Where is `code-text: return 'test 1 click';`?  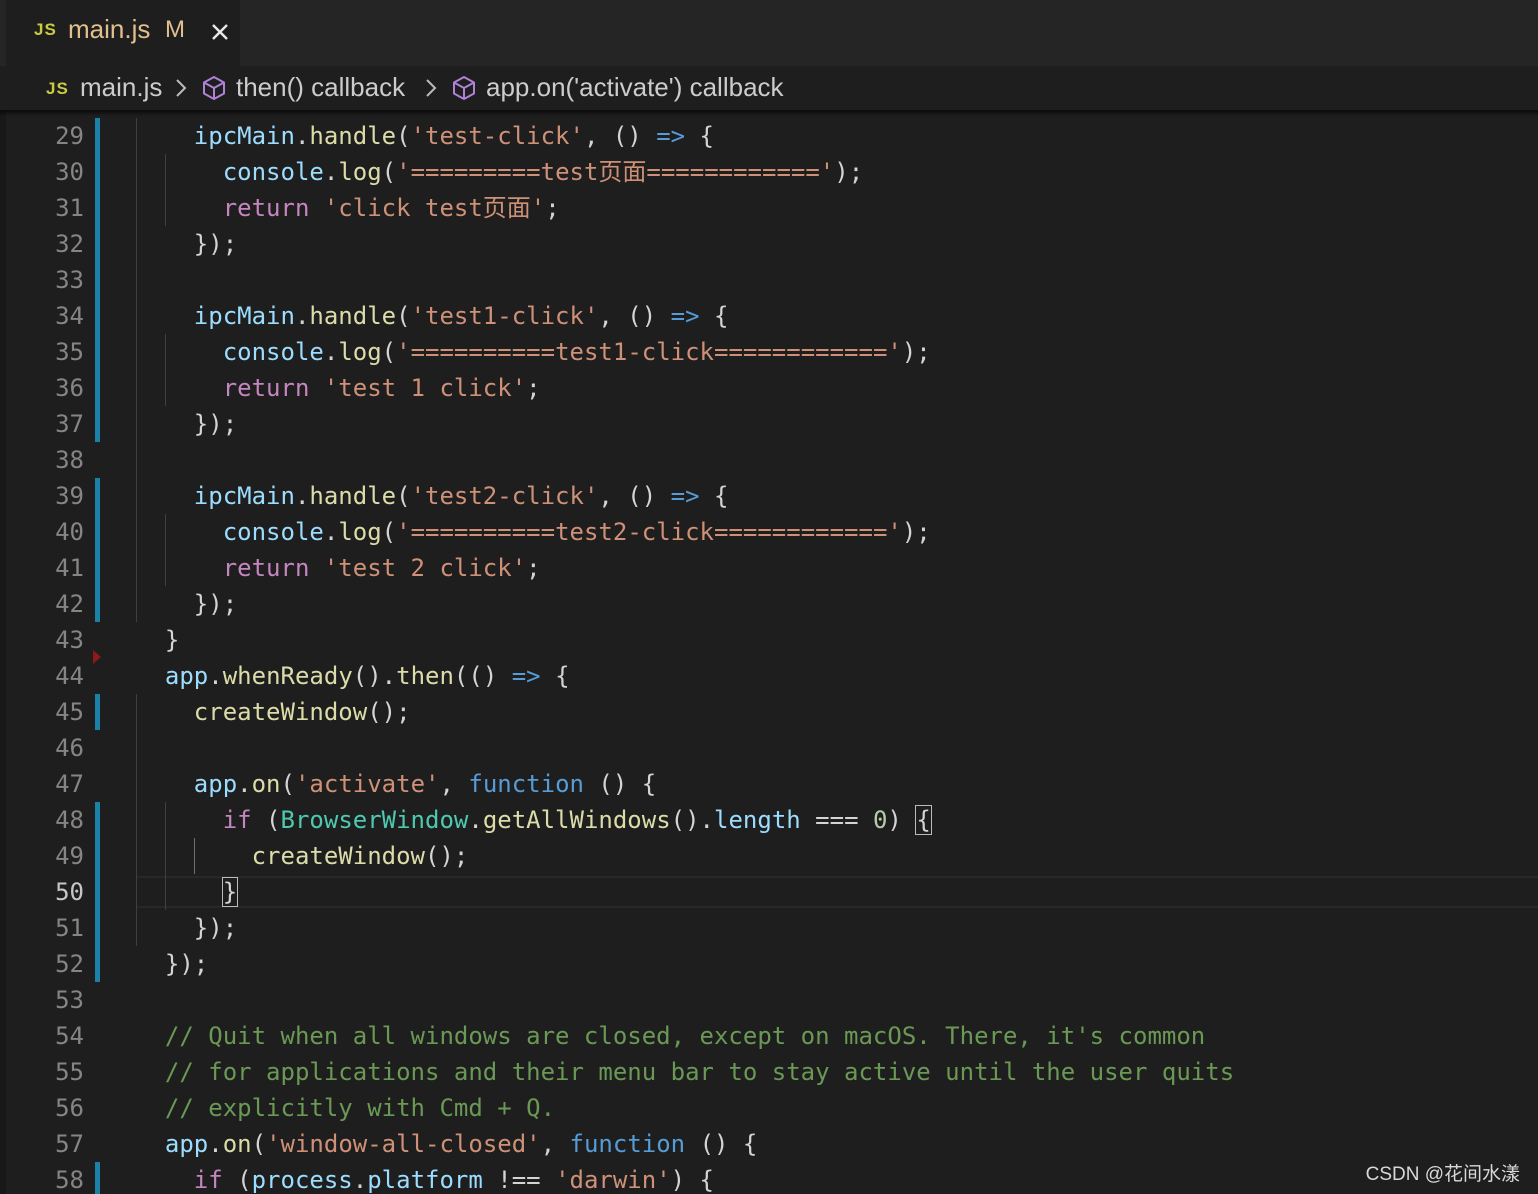 code-text: return 'test 1 click'; is located at coordinates (381, 388).